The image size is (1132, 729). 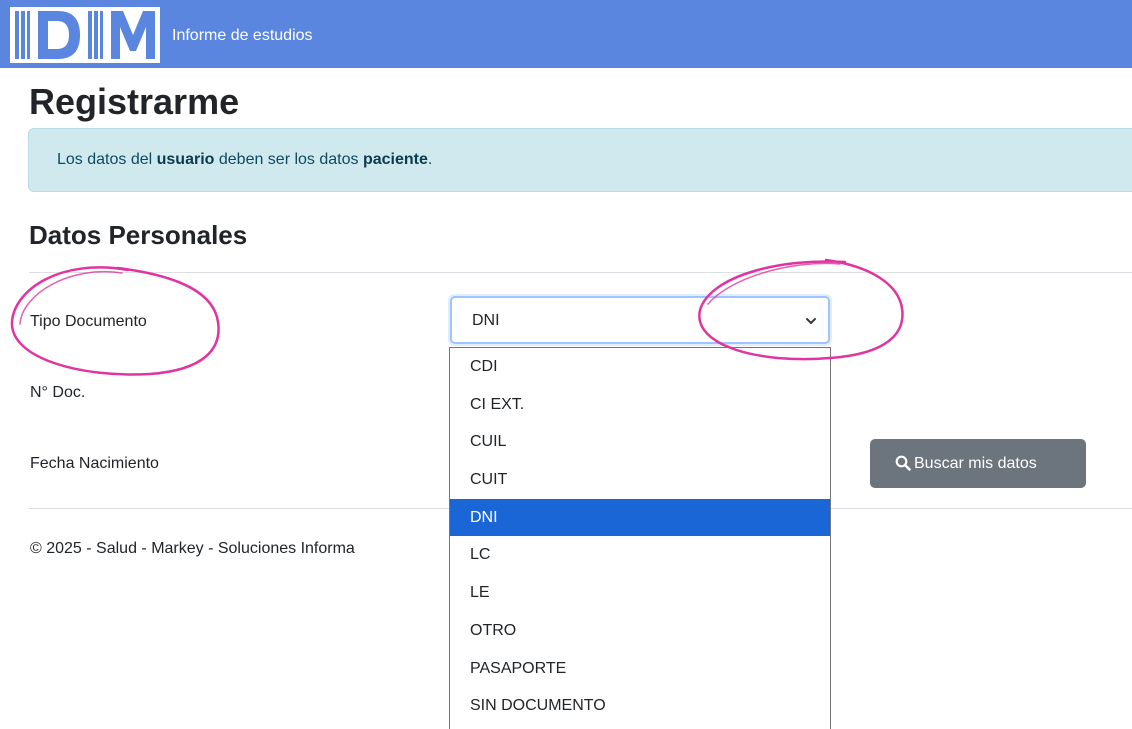 What do you see at coordinates (566, 34) in the screenshot?
I see `top-navbar: Informe de estudios` at bounding box center [566, 34].